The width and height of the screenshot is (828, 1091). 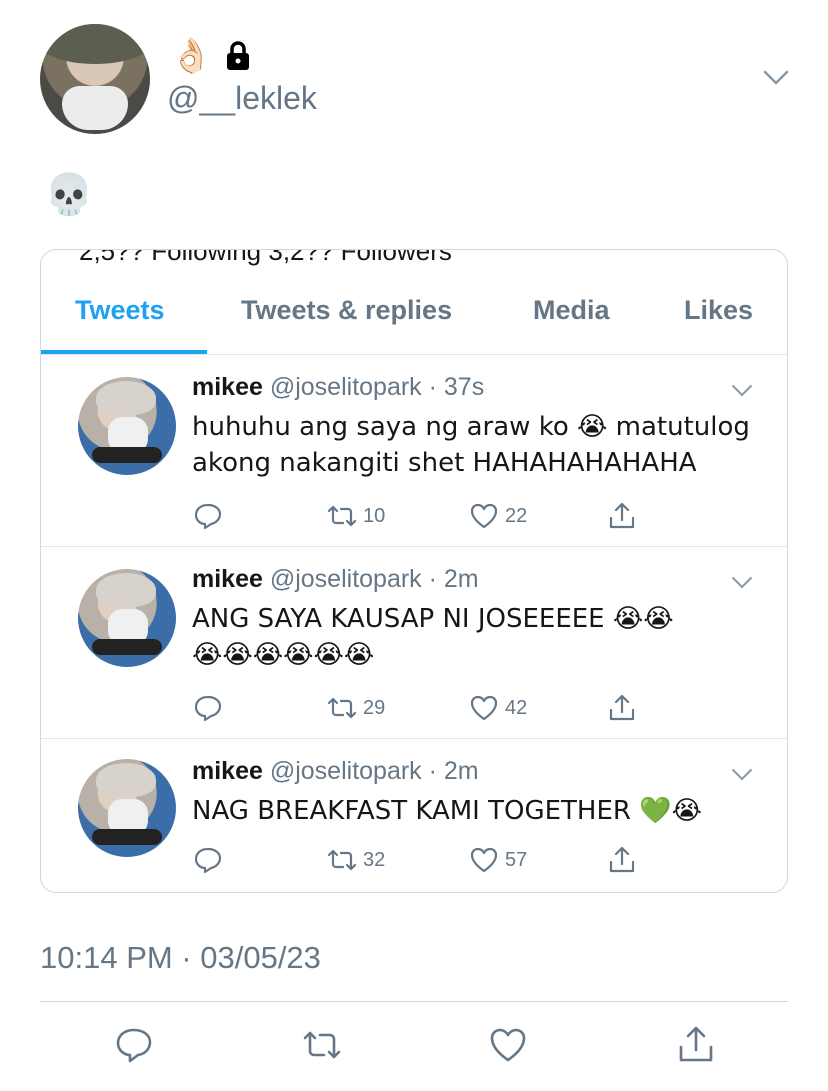 What do you see at coordinates (447, 811) in the screenshot?
I see `tweet-line: NAG BREAKFAST KAMI TOGETHER 💚😭` at bounding box center [447, 811].